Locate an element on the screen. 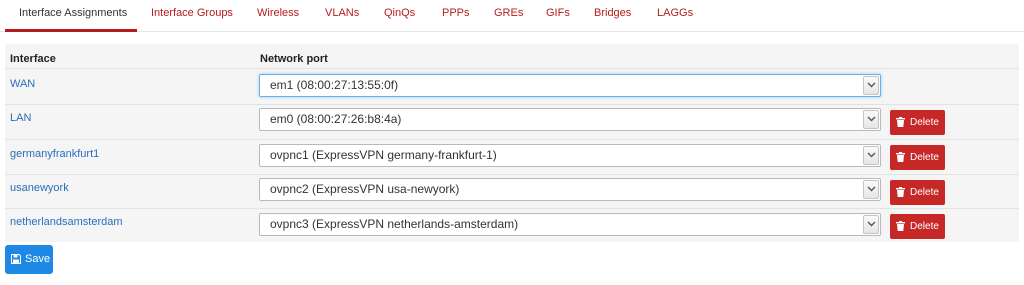 This screenshot has height=285, width=1024. interface-link-wan: WAN is located at coordinates (22, 84).